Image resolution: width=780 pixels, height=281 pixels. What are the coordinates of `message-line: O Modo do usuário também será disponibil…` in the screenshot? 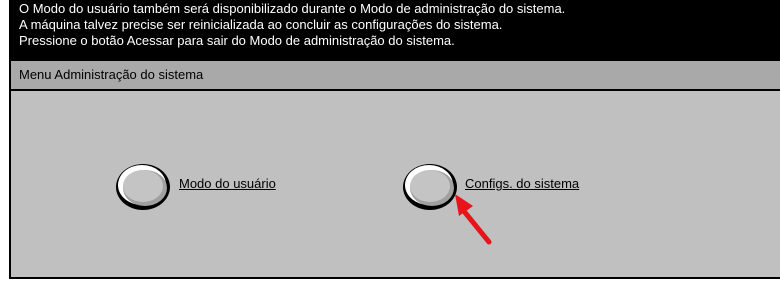 It's located at (292, 8).